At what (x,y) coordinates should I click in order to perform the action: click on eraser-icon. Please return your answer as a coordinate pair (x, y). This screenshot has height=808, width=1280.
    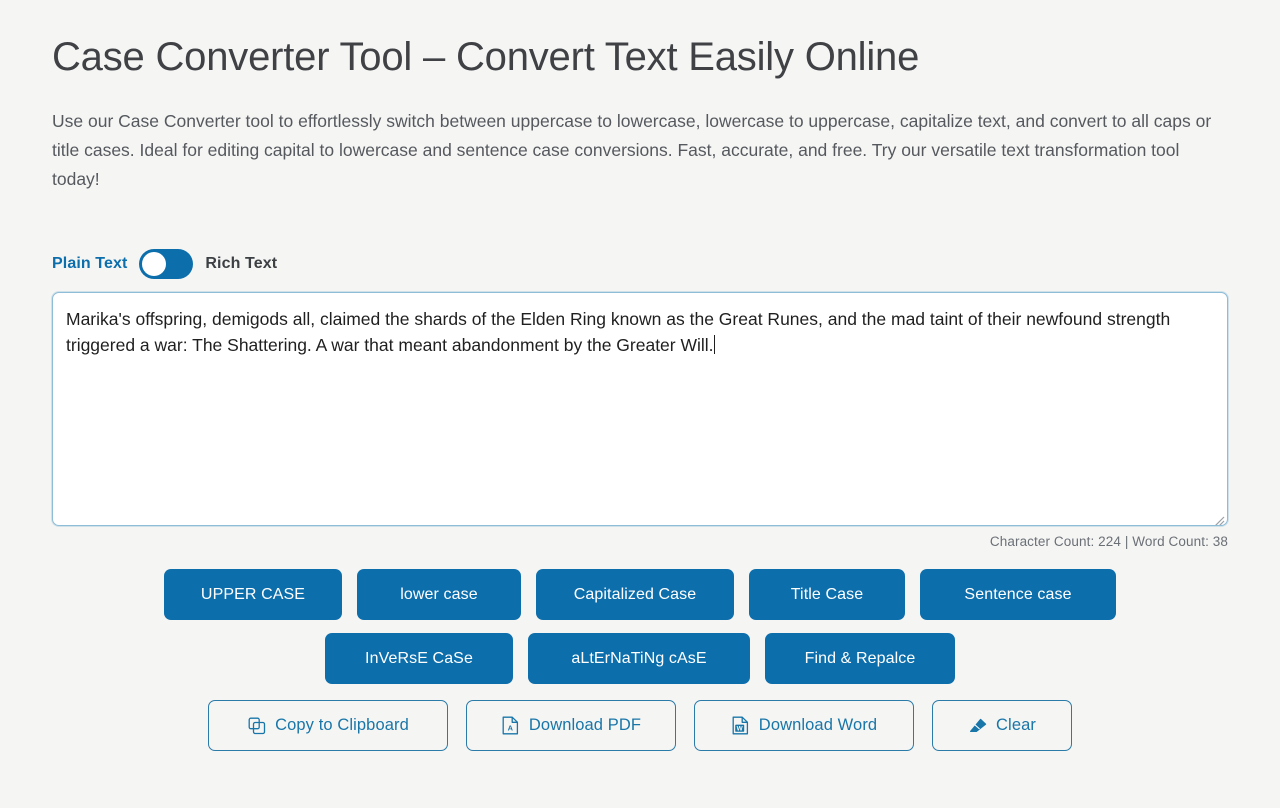
    Looking at the image, I should click on (977, 725).